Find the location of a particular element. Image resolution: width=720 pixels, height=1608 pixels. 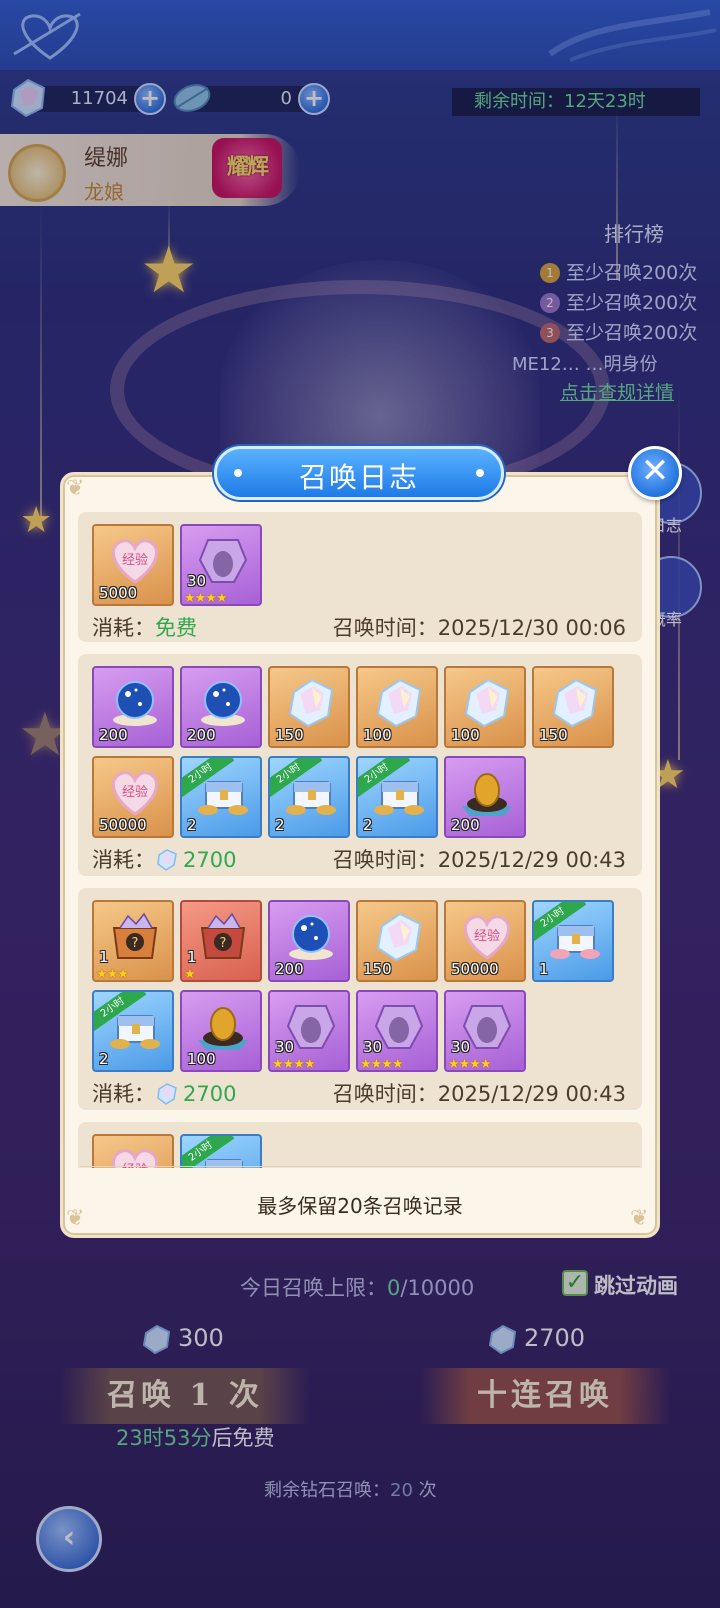

record-limit-note: 最多保留20条召唤记录 is located at coordinates (360, 1206).